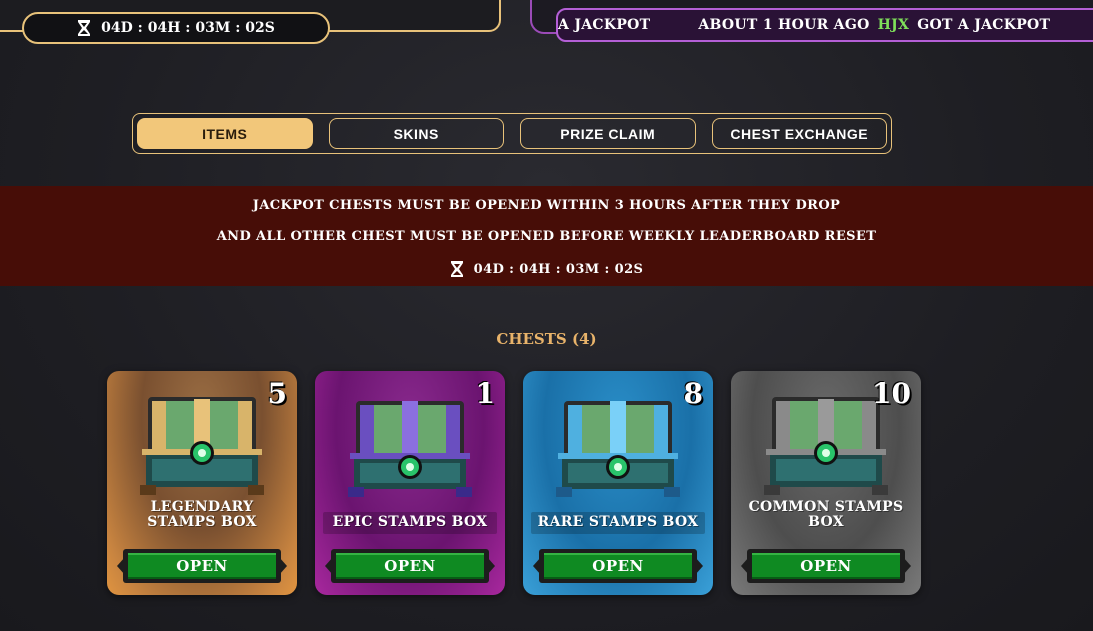 Image resolution: width=1093 pixels, height=631 pixels. What do you see at coordinates (784, 25) in the screenshot?
I see `ticker-text: ABOUT 1 HOUR AGO` at bounding box center [784, 25].